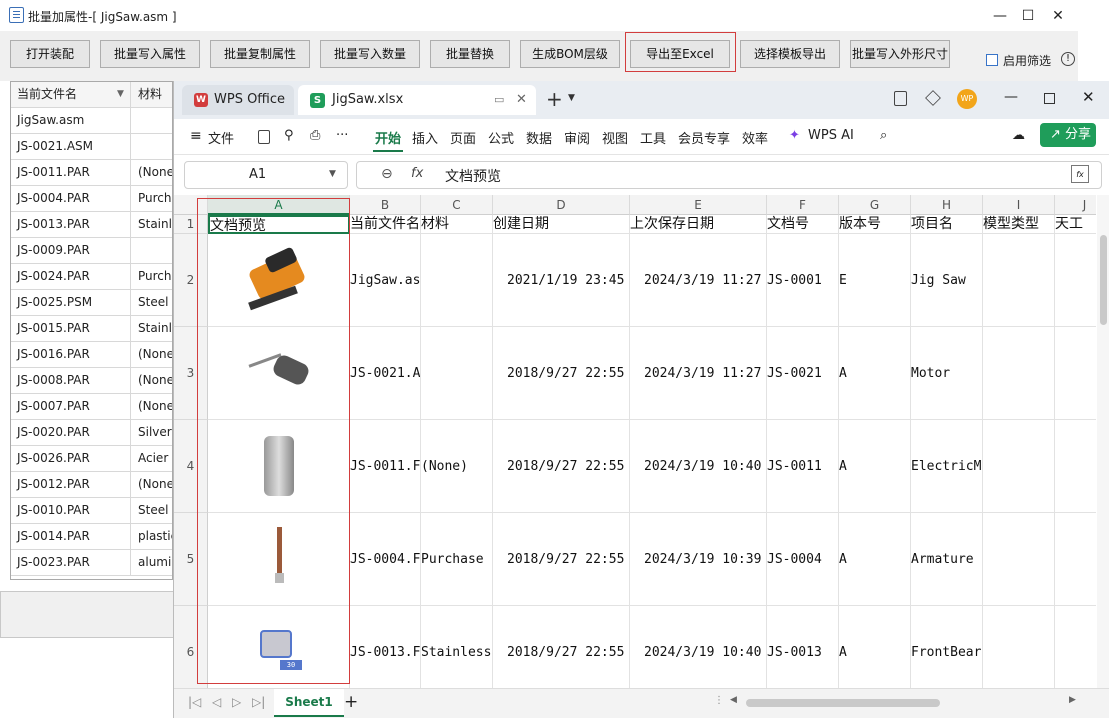  I want to click on next-sheet-icon: ▷, so click(236, 702).